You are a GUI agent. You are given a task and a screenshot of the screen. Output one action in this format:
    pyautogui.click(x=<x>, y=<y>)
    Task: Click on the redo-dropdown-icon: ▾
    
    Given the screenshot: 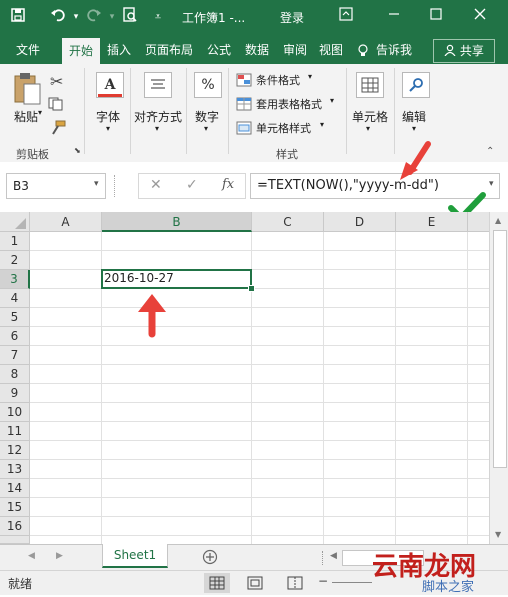 What is the action you would take?
    pyautogui.click(x=112, y=17)
    